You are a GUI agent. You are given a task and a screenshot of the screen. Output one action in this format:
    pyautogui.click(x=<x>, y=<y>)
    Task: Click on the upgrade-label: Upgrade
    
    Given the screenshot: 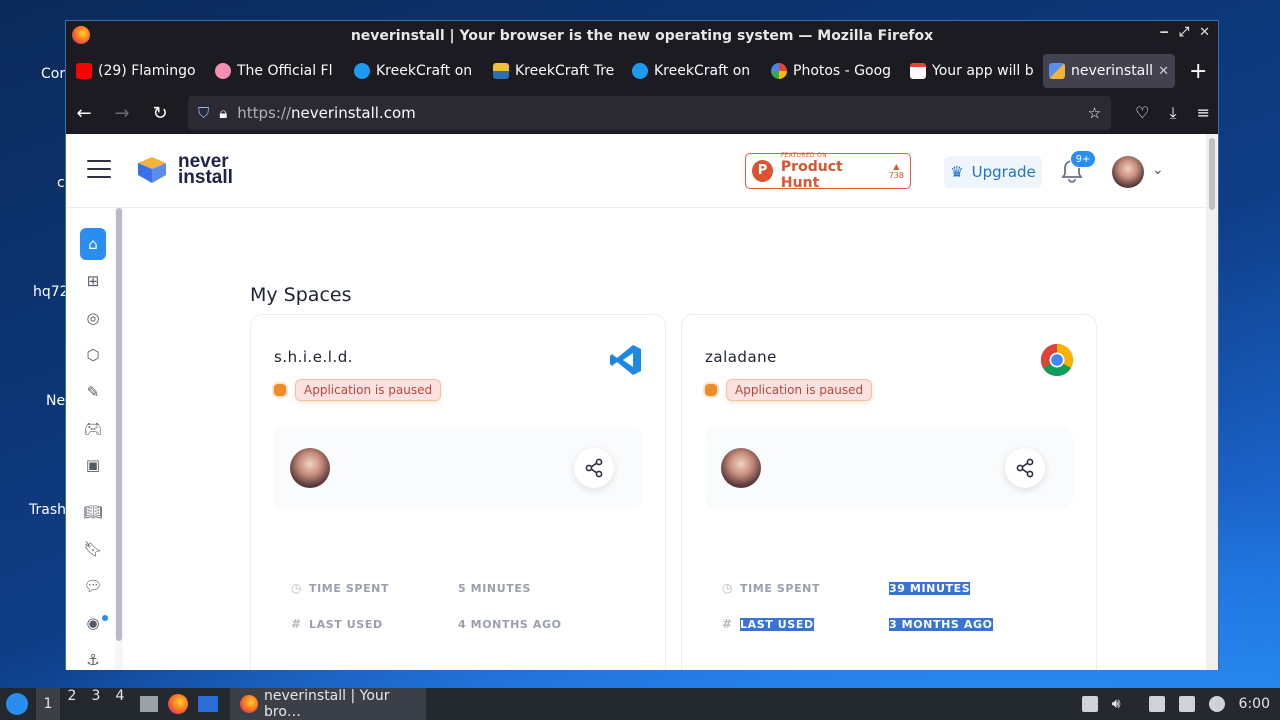 What is the action you would take?
    pyautogui.click(x=1003, y=172)
    